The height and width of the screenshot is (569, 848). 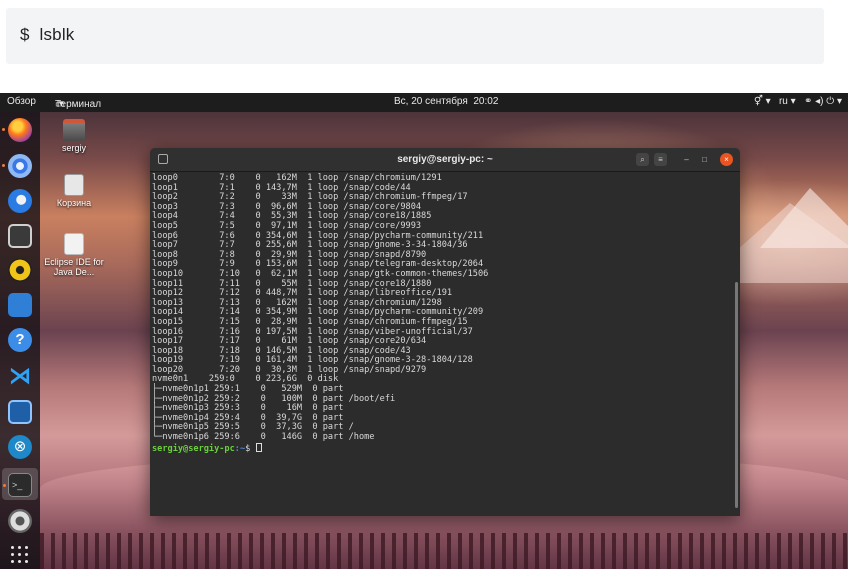 I want to click on text-cursor, so click(x=258, y=447).